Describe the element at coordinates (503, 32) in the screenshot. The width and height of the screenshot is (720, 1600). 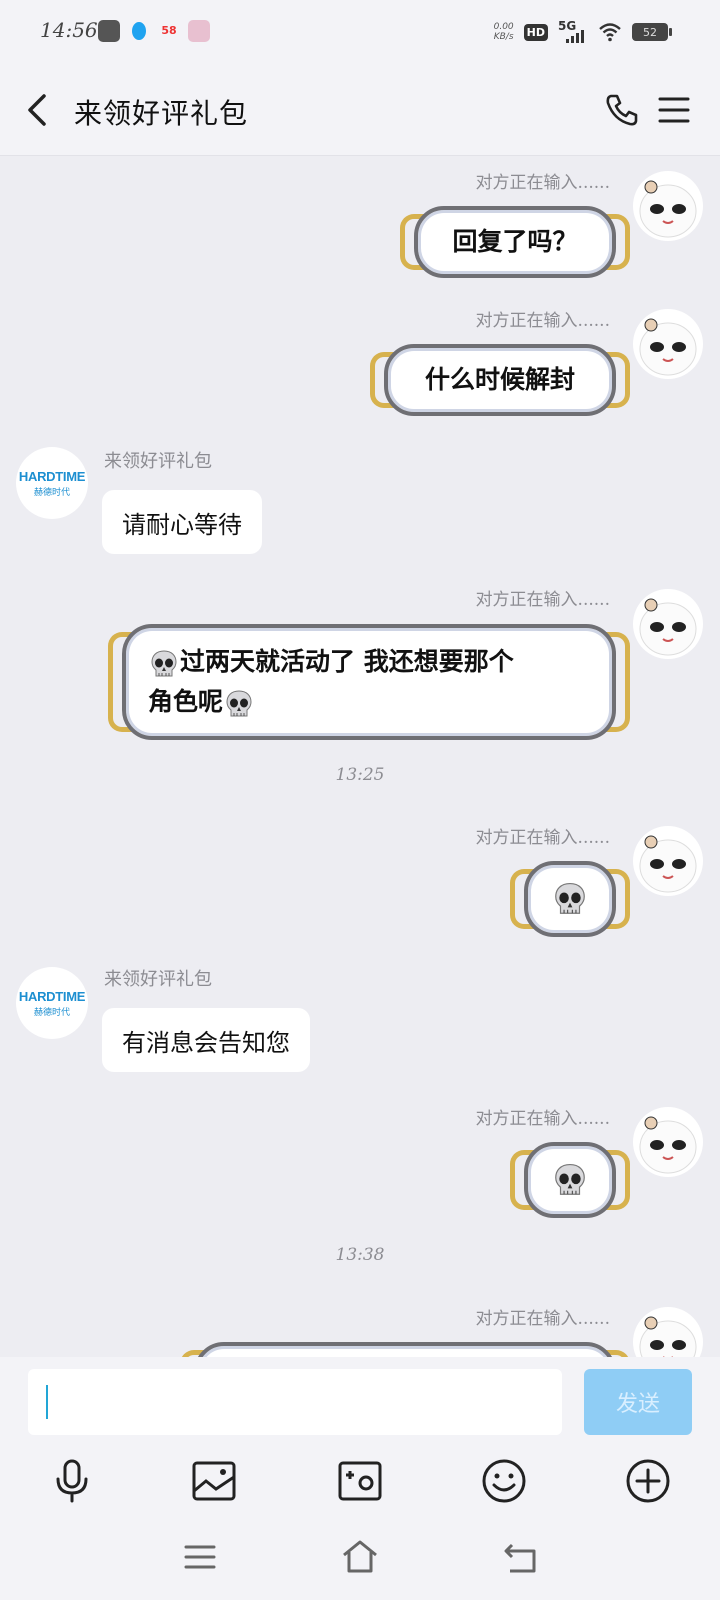
I see `network-speed: 0.00 KB/s` at that location.